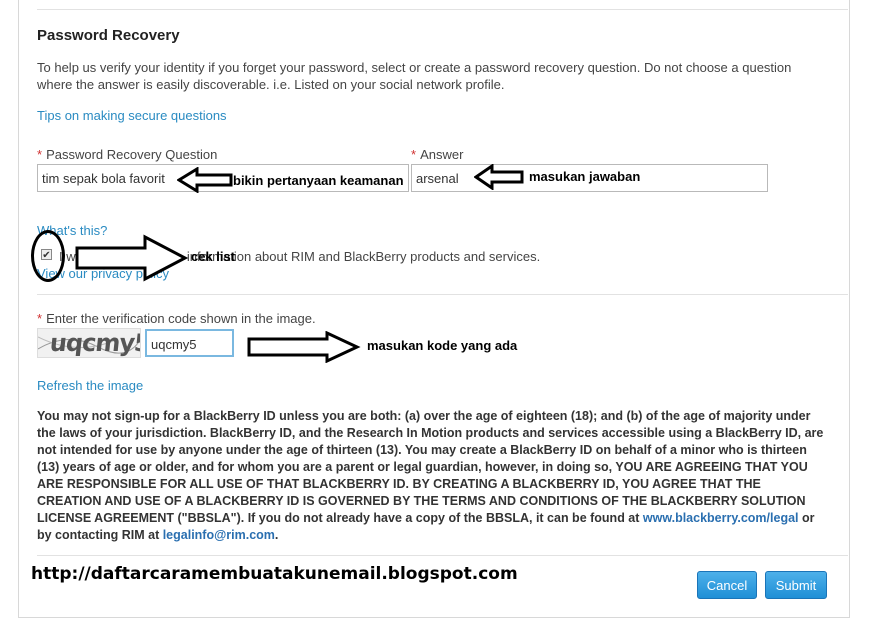 The image size is (876, 635). I want to click on code-annotation: masukan kode yang ada, so click(442, 345).